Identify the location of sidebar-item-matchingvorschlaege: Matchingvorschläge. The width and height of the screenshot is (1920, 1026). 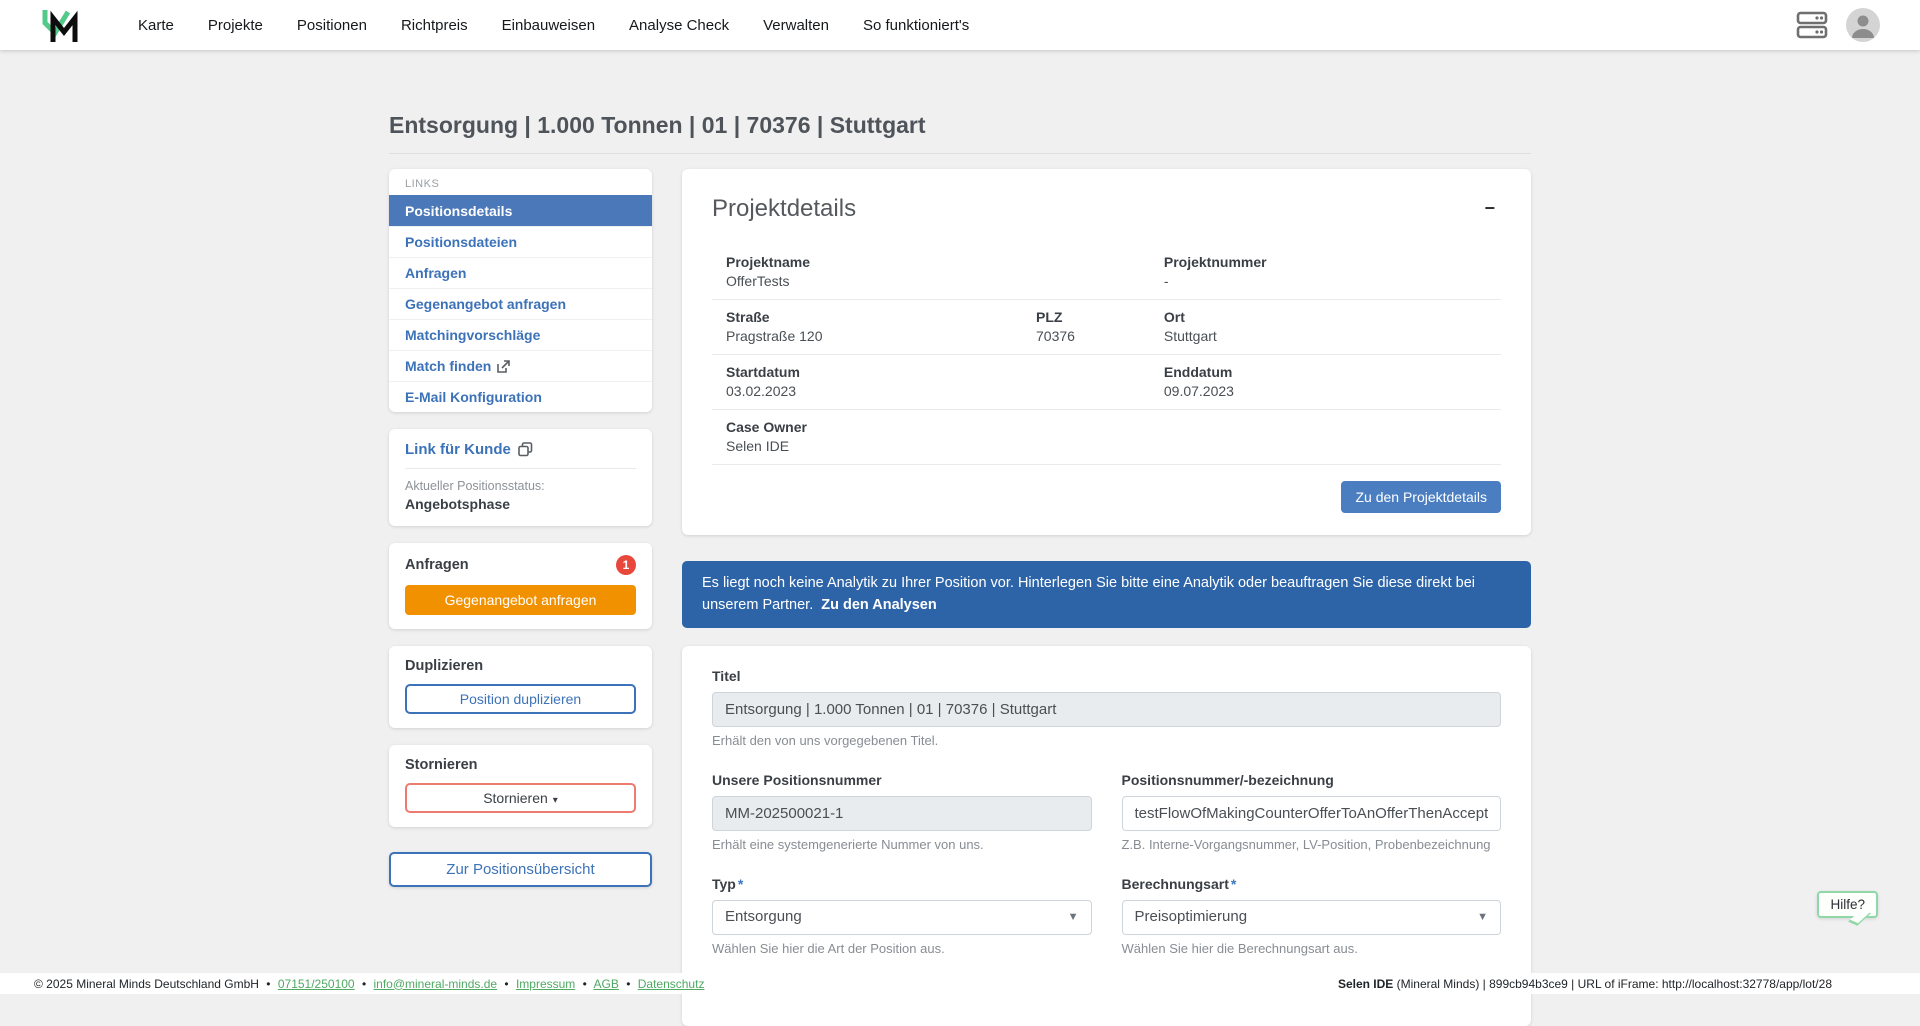
(520, 334).